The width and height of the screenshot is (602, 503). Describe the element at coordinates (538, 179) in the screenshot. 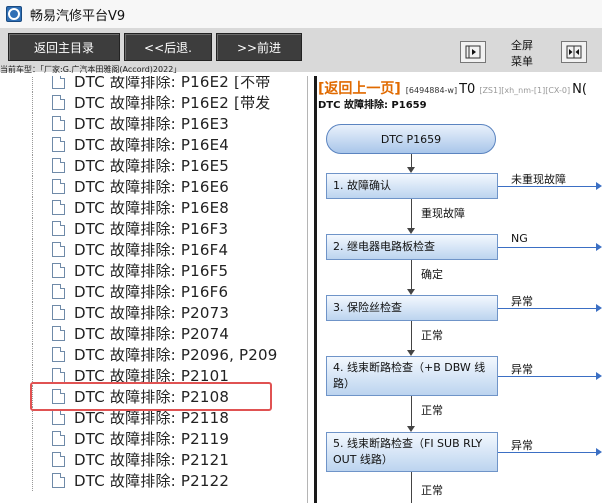

I see `flow-side-label: 未重现故障` at that location.